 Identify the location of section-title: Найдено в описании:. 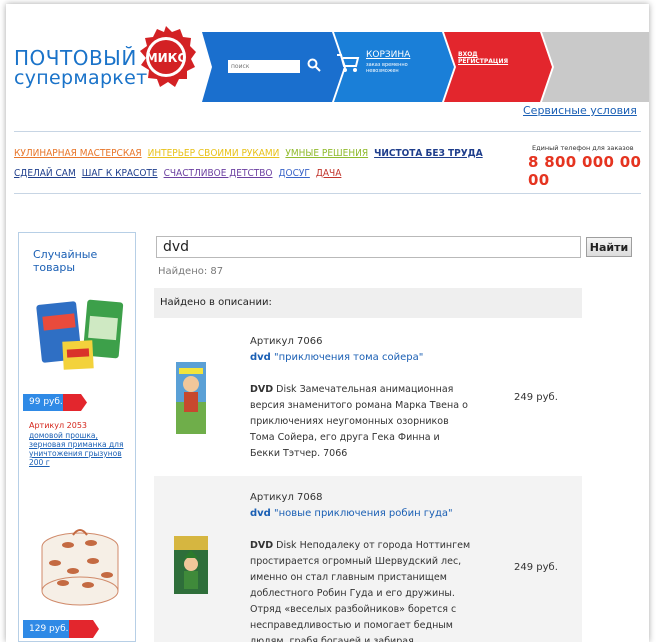
(216, 302).